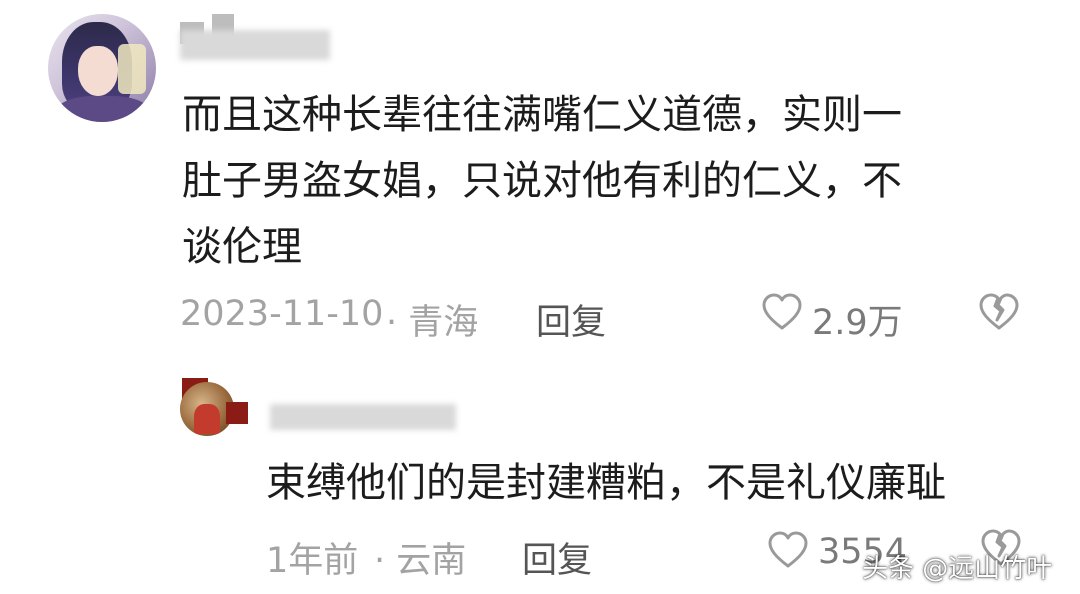 The width and height of the screenshot is (1080, 594). Describe the element at coordinates (857, 323) in the screenshot. I see `like-count: 2.9万` at that location.